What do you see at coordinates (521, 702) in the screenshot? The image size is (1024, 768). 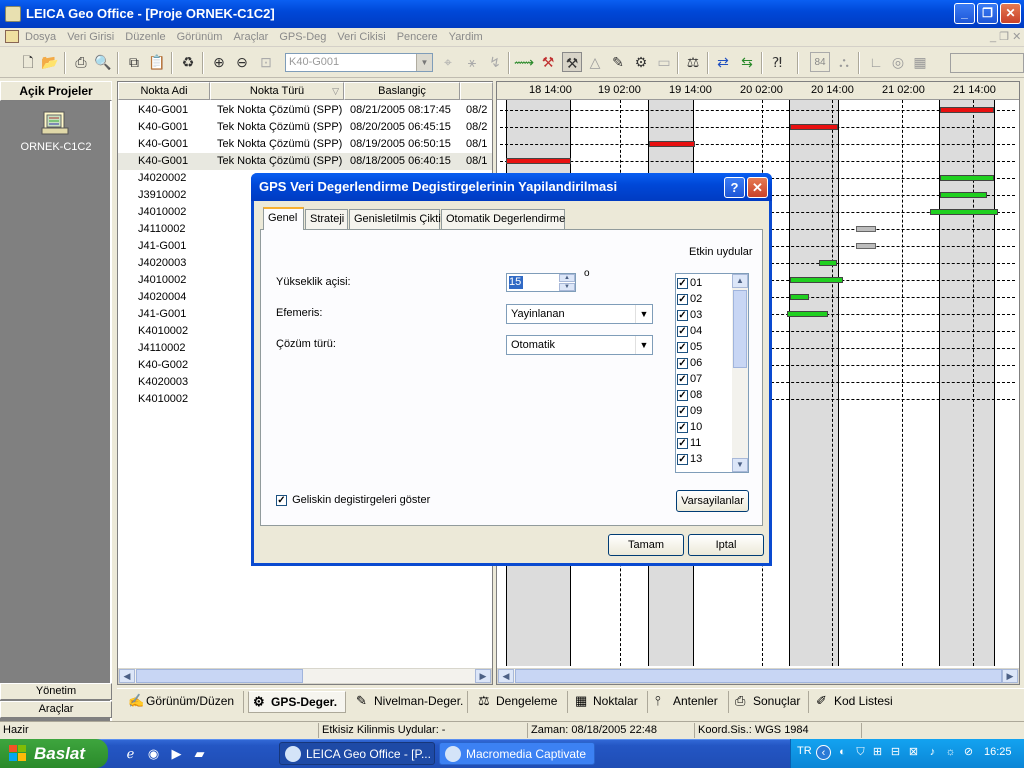 I see `tab-dengeleme: ⚖ Dengeleme` at bounding box center [521, 702].